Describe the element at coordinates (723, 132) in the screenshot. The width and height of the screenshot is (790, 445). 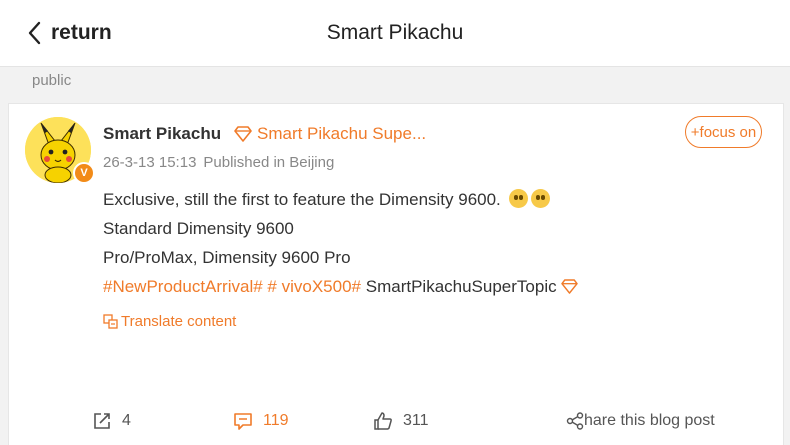
I see `follow-button: +focus on` at that location.